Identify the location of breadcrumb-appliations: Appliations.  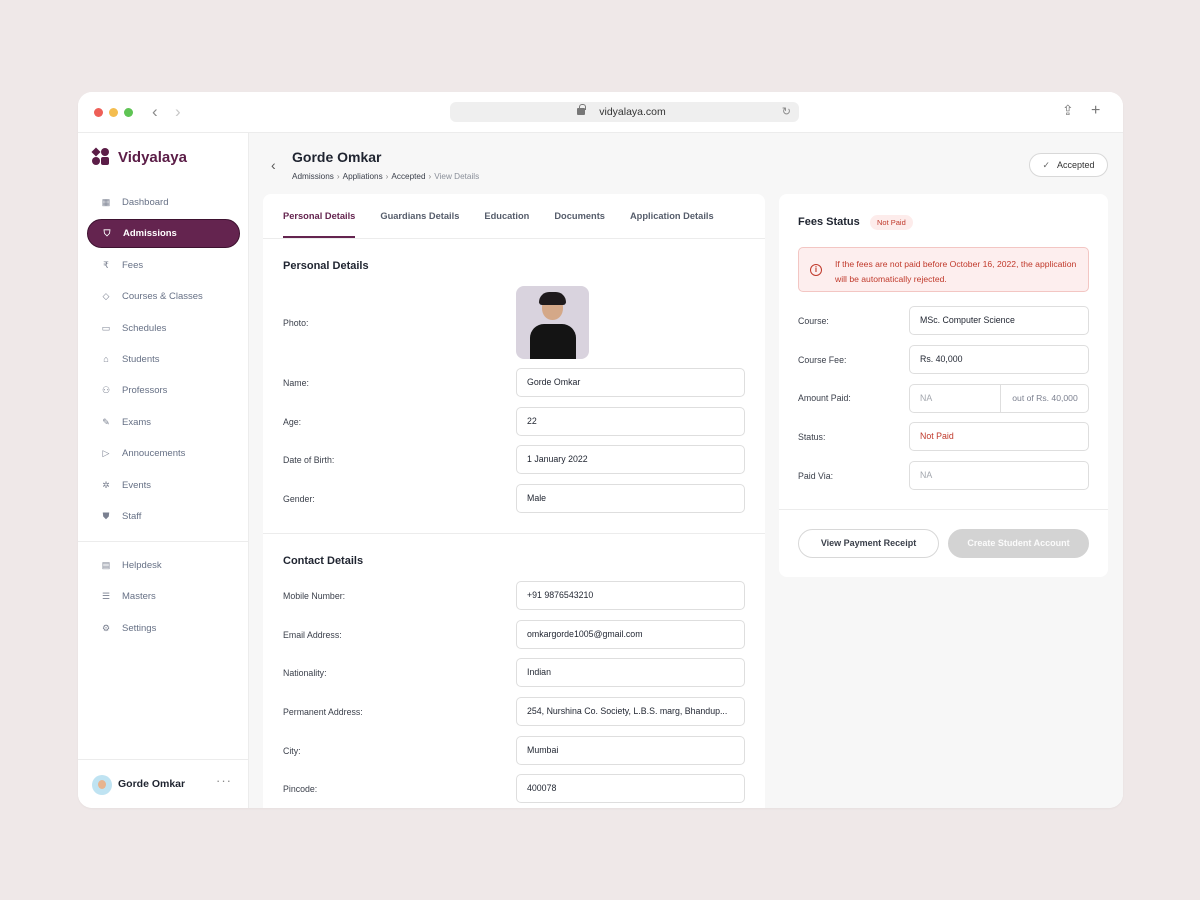
(363, 176).